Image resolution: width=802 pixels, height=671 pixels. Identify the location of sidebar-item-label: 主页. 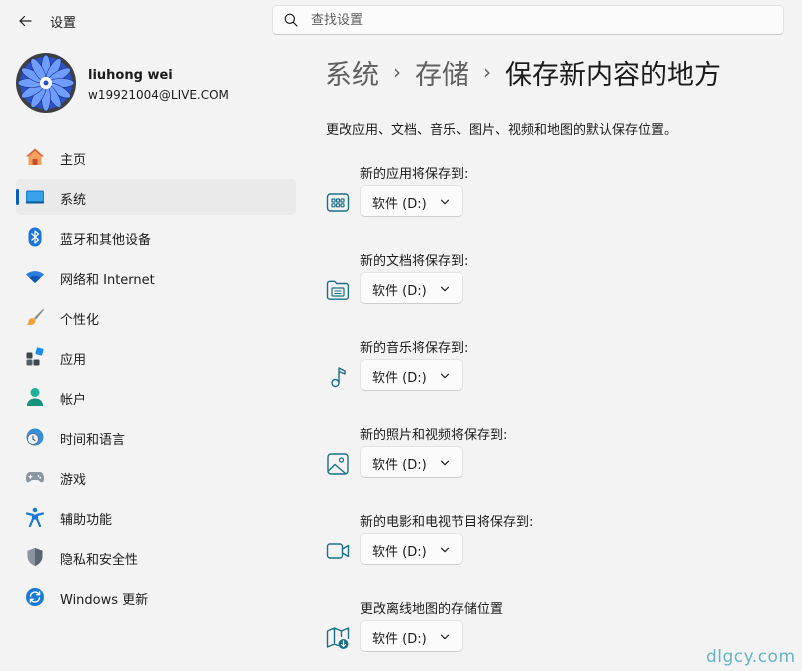
(73, 160).